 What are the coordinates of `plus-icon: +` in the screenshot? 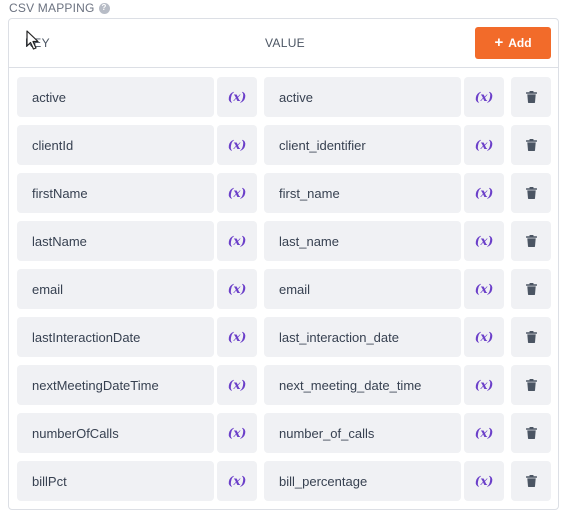 It's located at (499, 42).